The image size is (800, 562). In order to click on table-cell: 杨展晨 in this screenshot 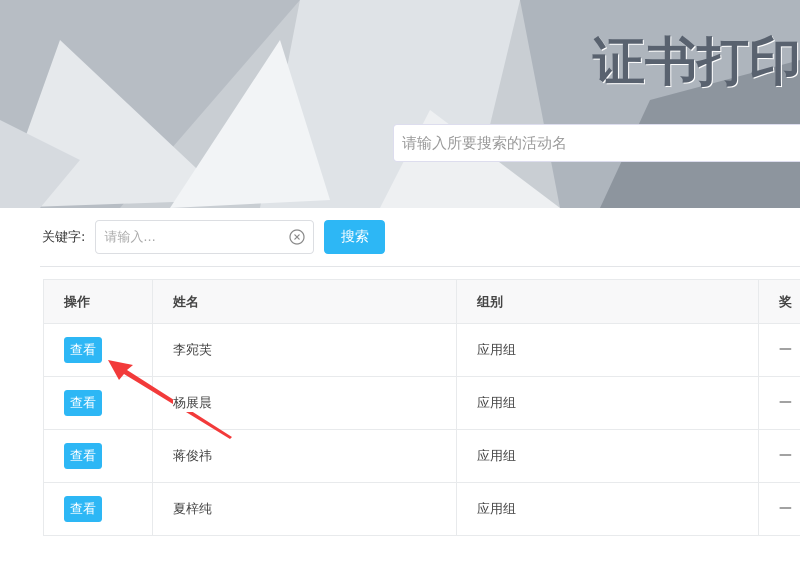, I will do `click(192, 403)`.